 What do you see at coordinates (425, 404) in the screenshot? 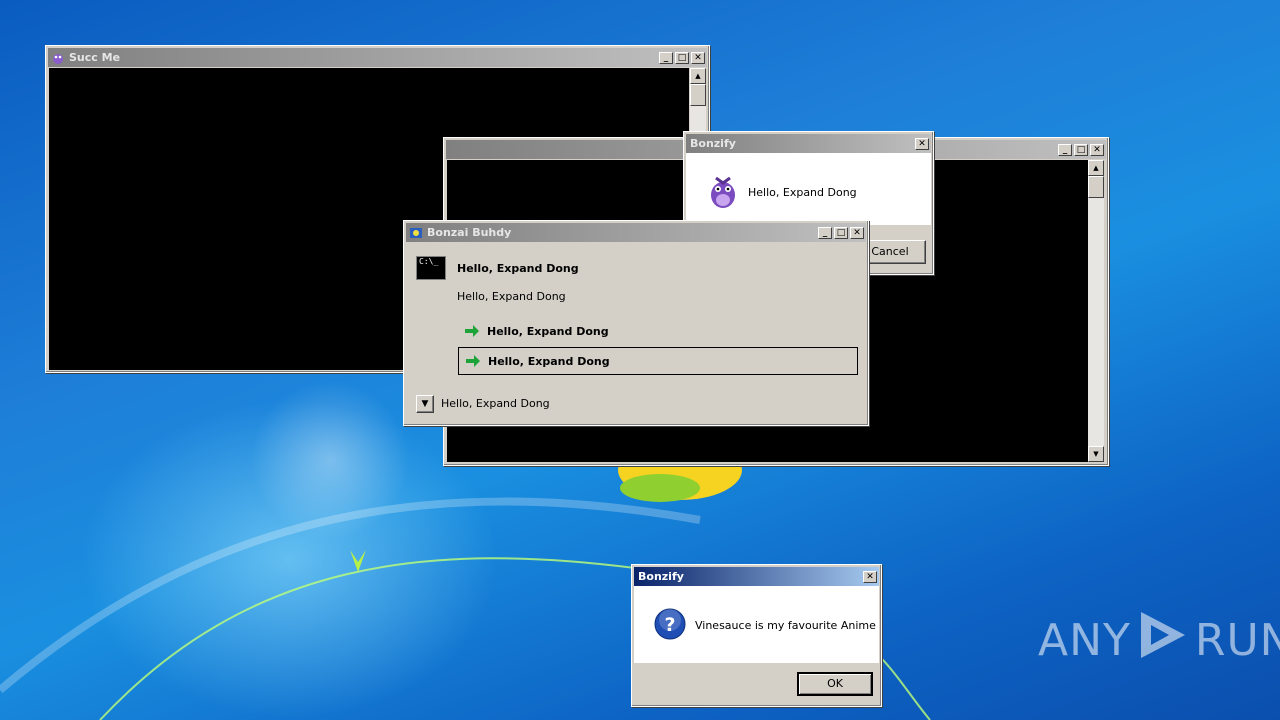
I see `expand-details-button: ▼` at bounding box center [425, 404].